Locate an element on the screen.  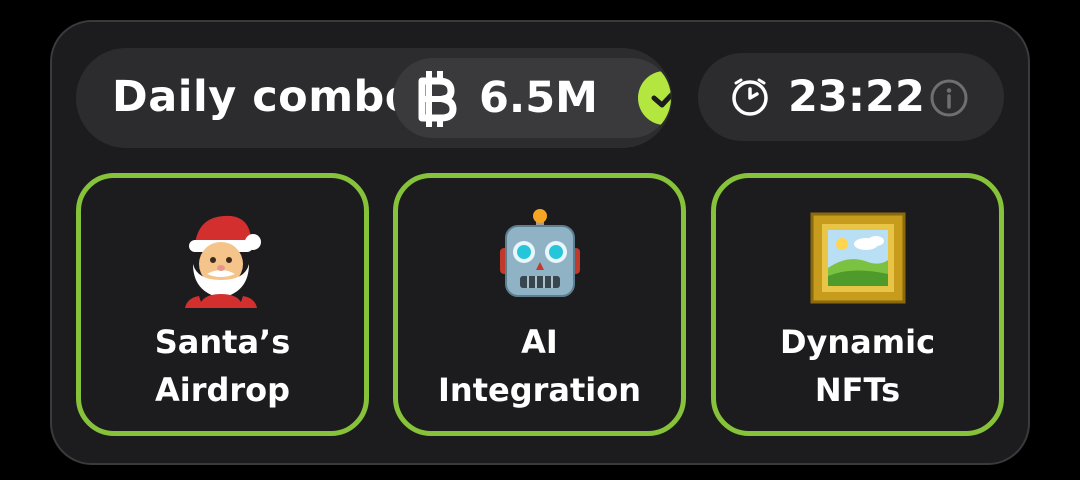
combo-card-label-line: Integration is located at coordinates (539, 390).